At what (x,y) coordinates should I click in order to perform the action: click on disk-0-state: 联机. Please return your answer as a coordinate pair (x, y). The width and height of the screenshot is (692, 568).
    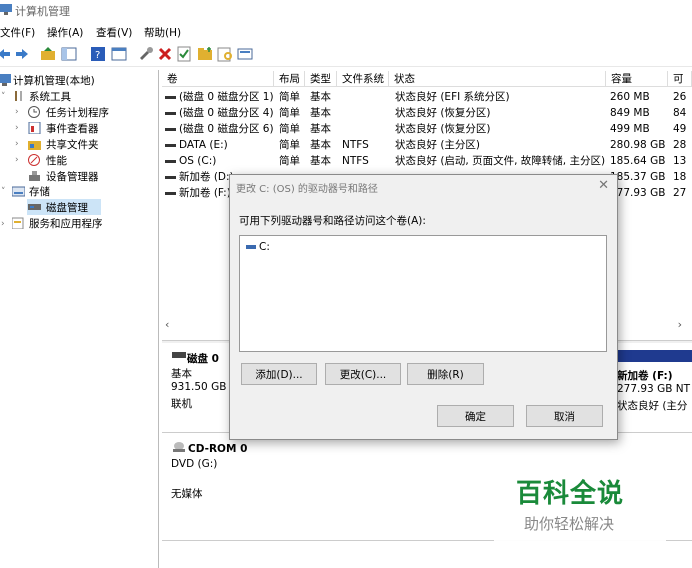
    Looking at the image, I should click on (181, 404).